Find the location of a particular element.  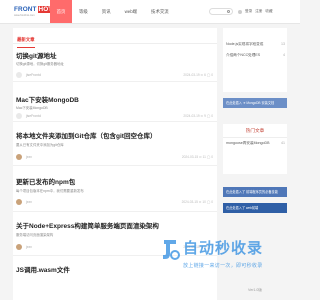

login-link: 登录 is located at coordinates (248, 11).